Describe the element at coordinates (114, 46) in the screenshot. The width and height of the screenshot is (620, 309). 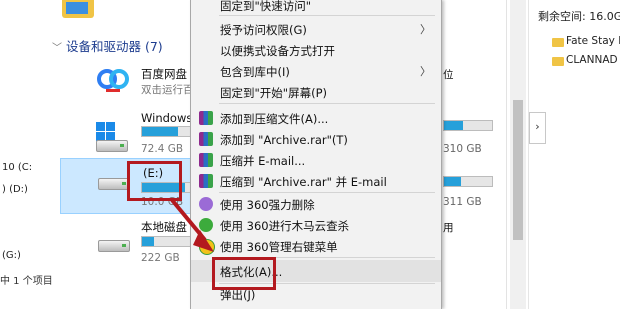
I see `group-header-label: 设备和驱动器 (7)` at that location.